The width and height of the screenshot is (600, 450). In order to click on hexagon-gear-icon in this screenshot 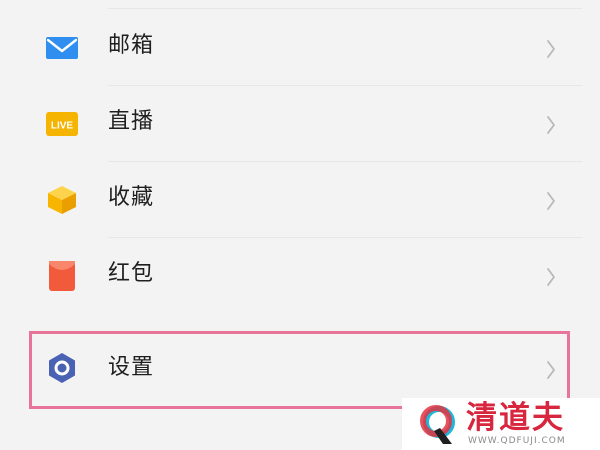, I will do `click(62, 368)`.